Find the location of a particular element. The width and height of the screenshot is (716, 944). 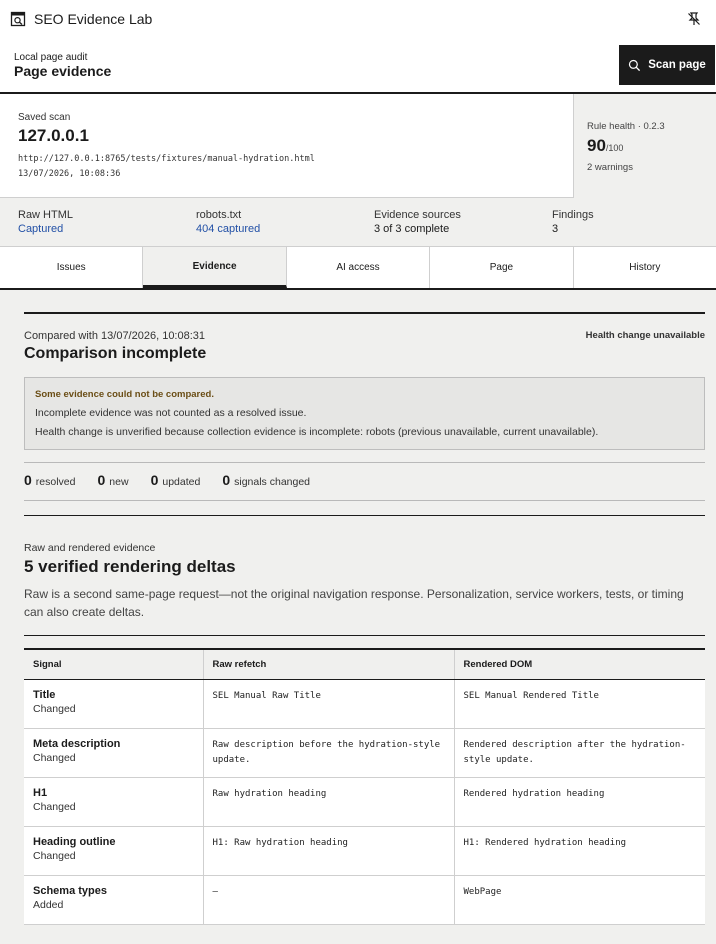

tab-ai-access: AI access is located at coordinates (359, 267).